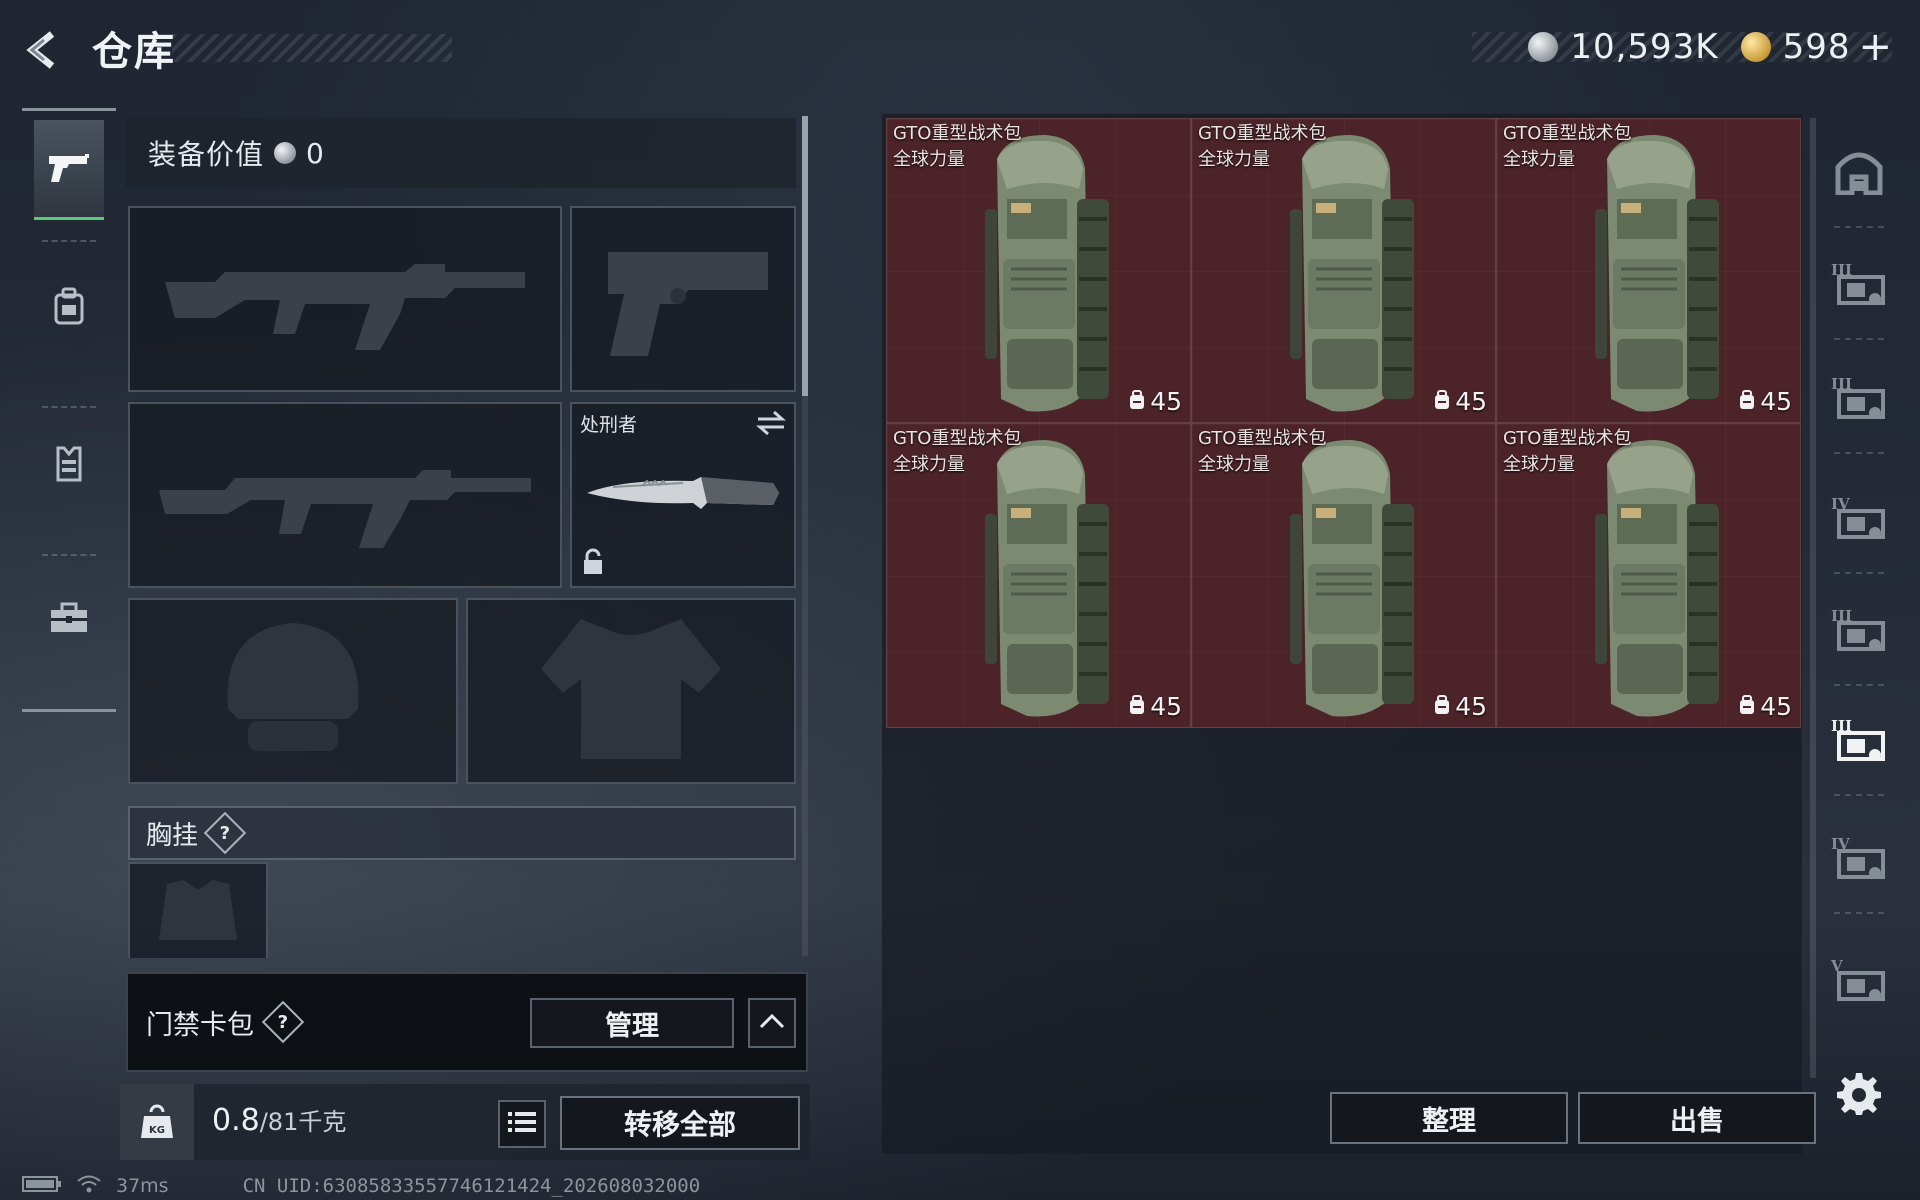 Image resolution: width=1920 pixels, height=1200 pixels. I want to click on keycard-help-button: ?, so click(283, 1022).